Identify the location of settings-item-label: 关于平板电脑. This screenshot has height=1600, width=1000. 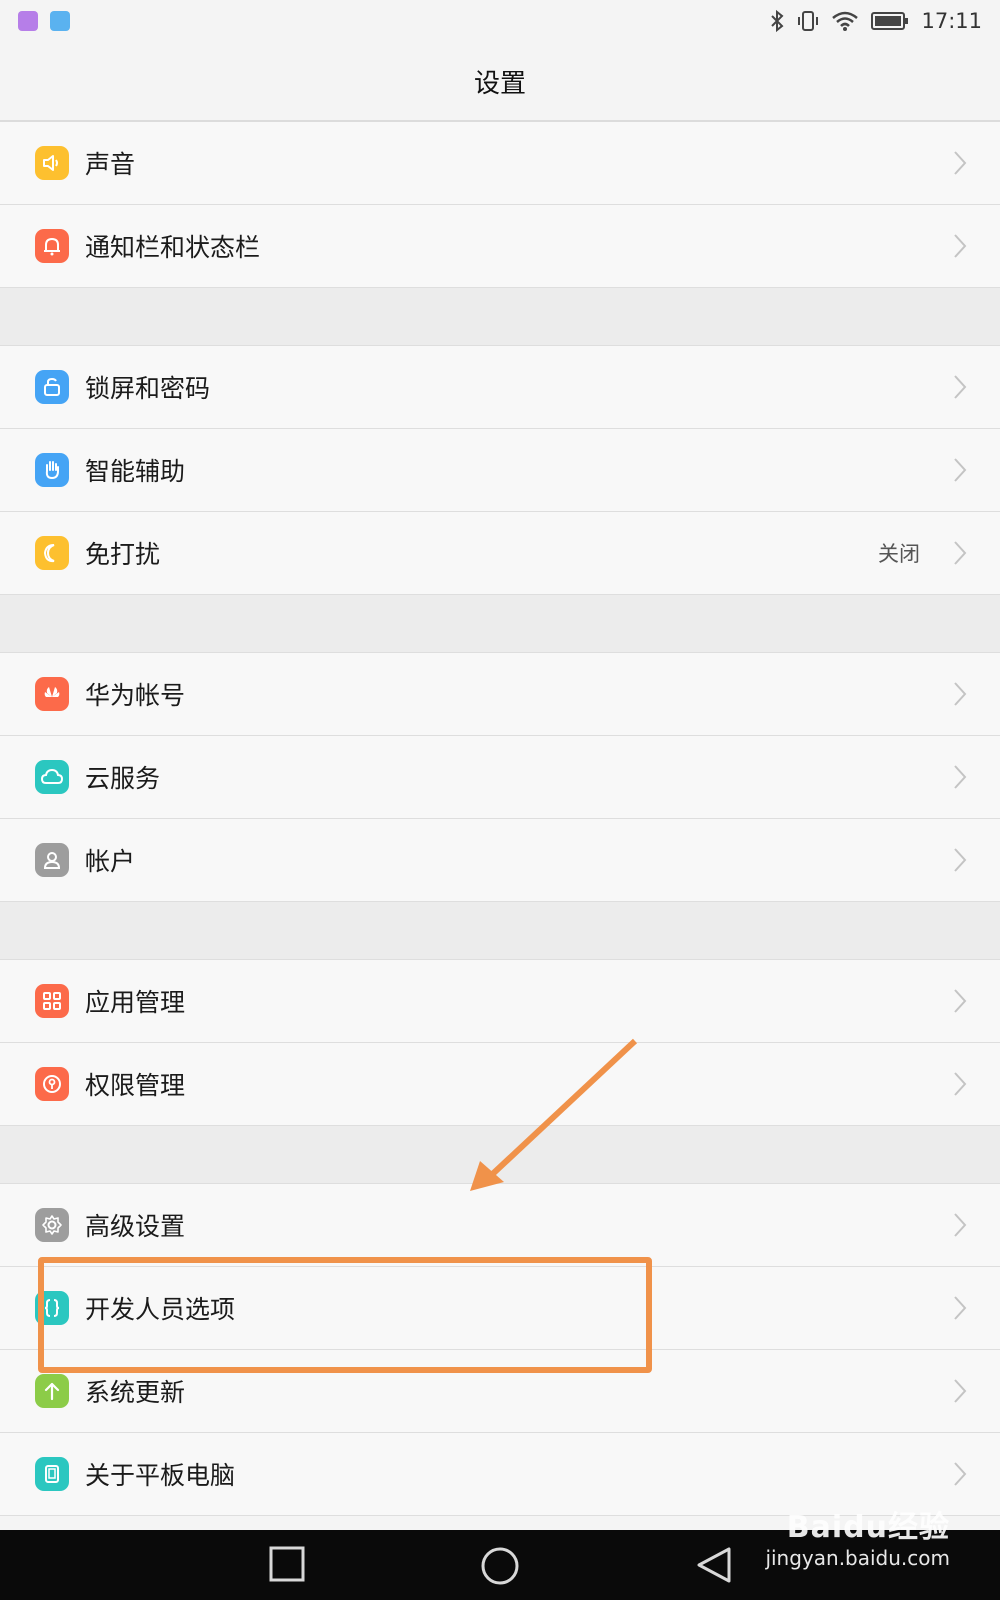
(160, 1475).